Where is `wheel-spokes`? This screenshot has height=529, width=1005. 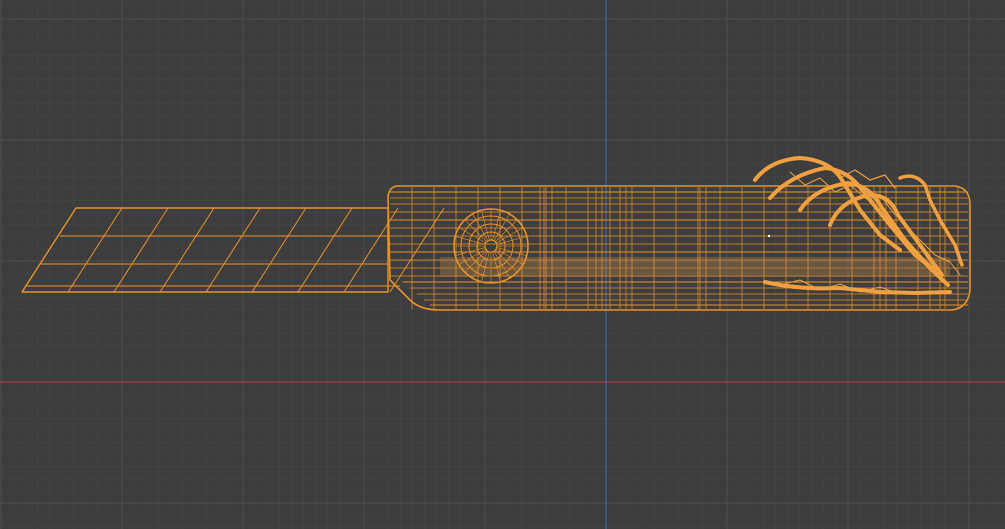 wheel-spokes is located at coordinates (491, 246).